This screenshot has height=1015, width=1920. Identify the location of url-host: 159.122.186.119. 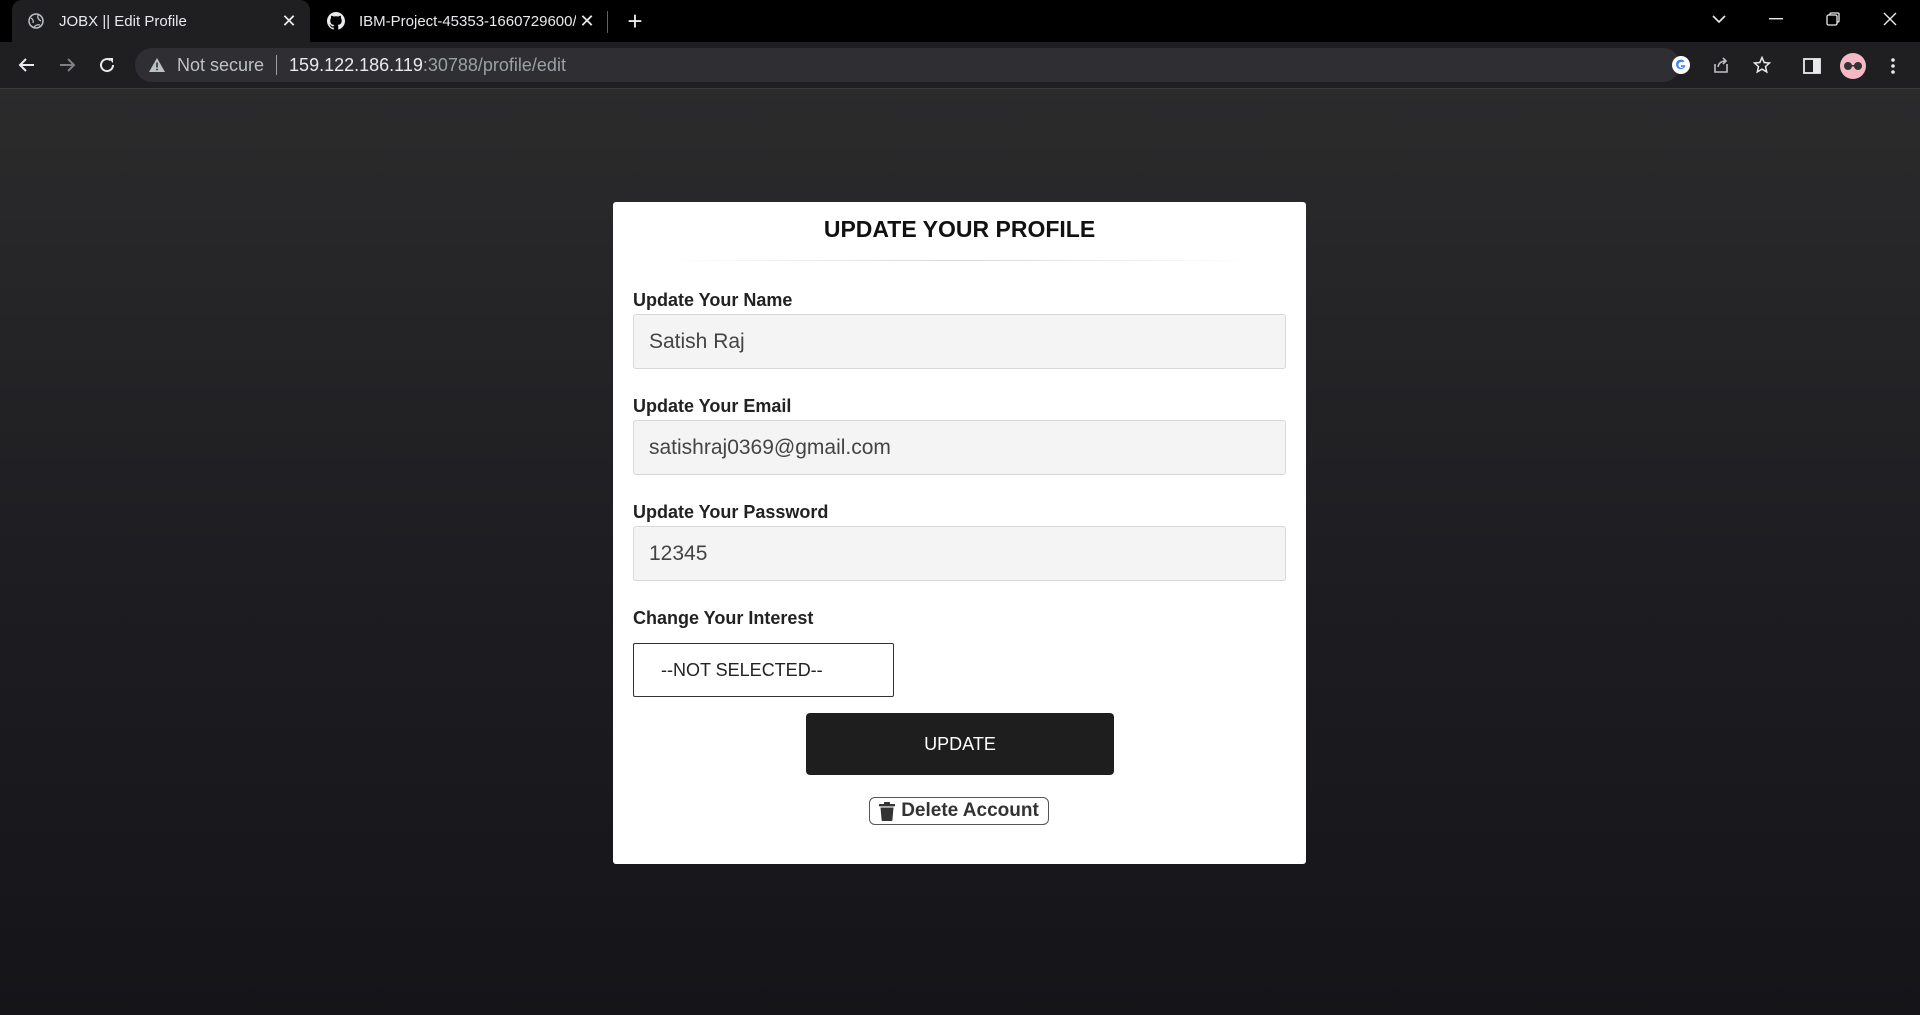
(356, 64).